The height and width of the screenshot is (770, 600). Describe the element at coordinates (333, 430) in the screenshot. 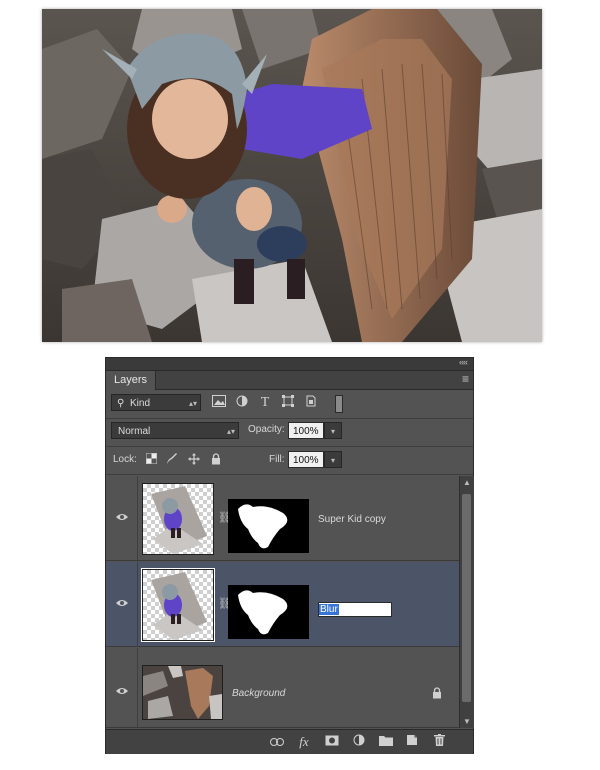

I see `opacity-slider-toggle: ▾` at that location.